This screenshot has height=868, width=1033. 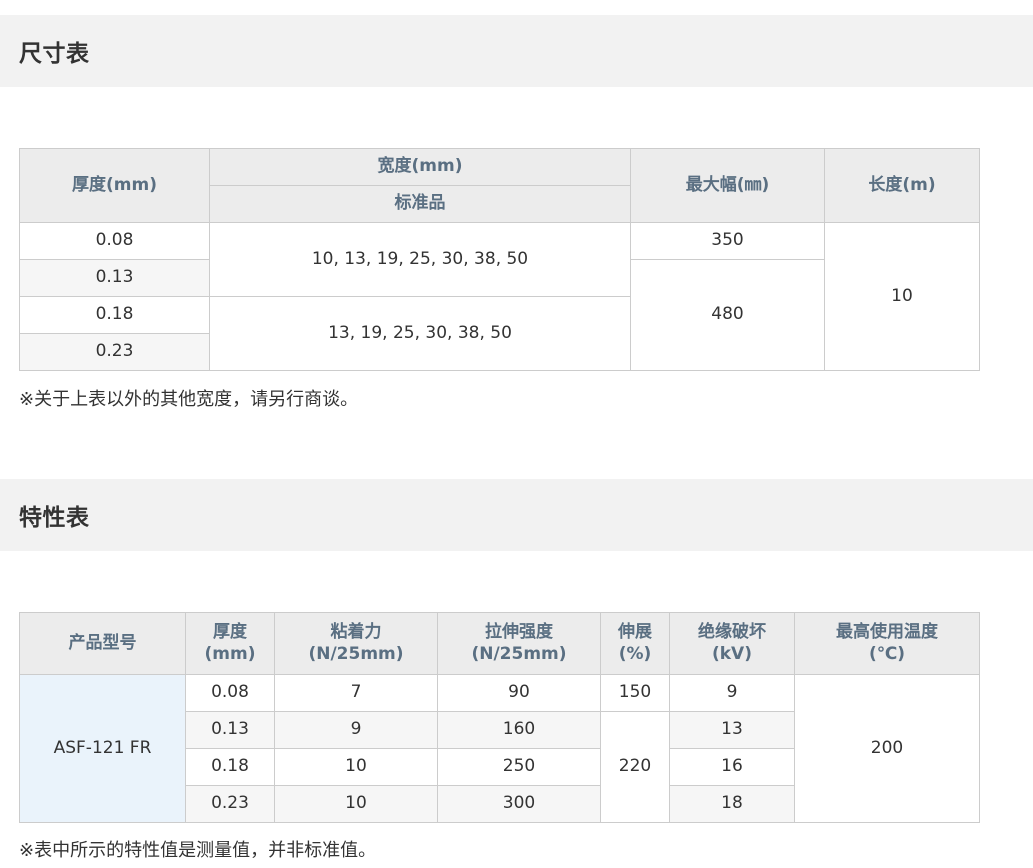 I want to click on size-header-row: 厚度(mm) 宽度(mm) 最大幅(㎜) 长度(m), so click(x=499, y=185).